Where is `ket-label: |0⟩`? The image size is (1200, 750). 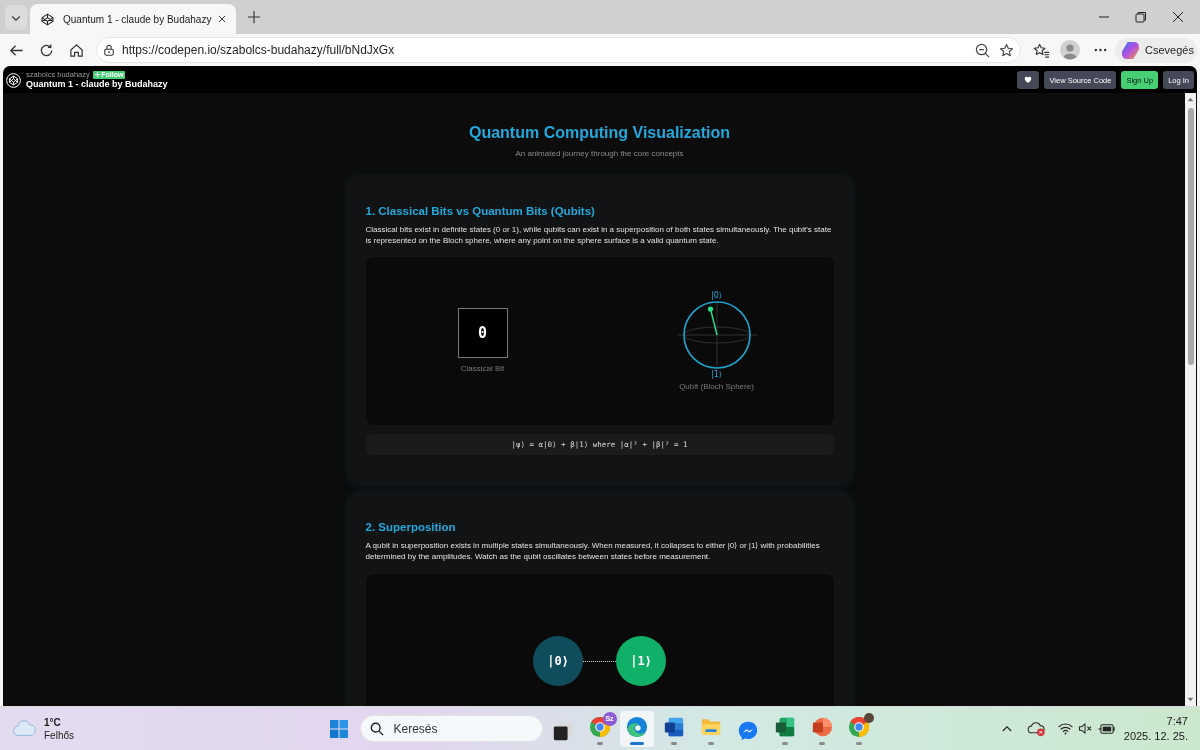 ket-label: |0⟩ is located at coordinates (716, 295).